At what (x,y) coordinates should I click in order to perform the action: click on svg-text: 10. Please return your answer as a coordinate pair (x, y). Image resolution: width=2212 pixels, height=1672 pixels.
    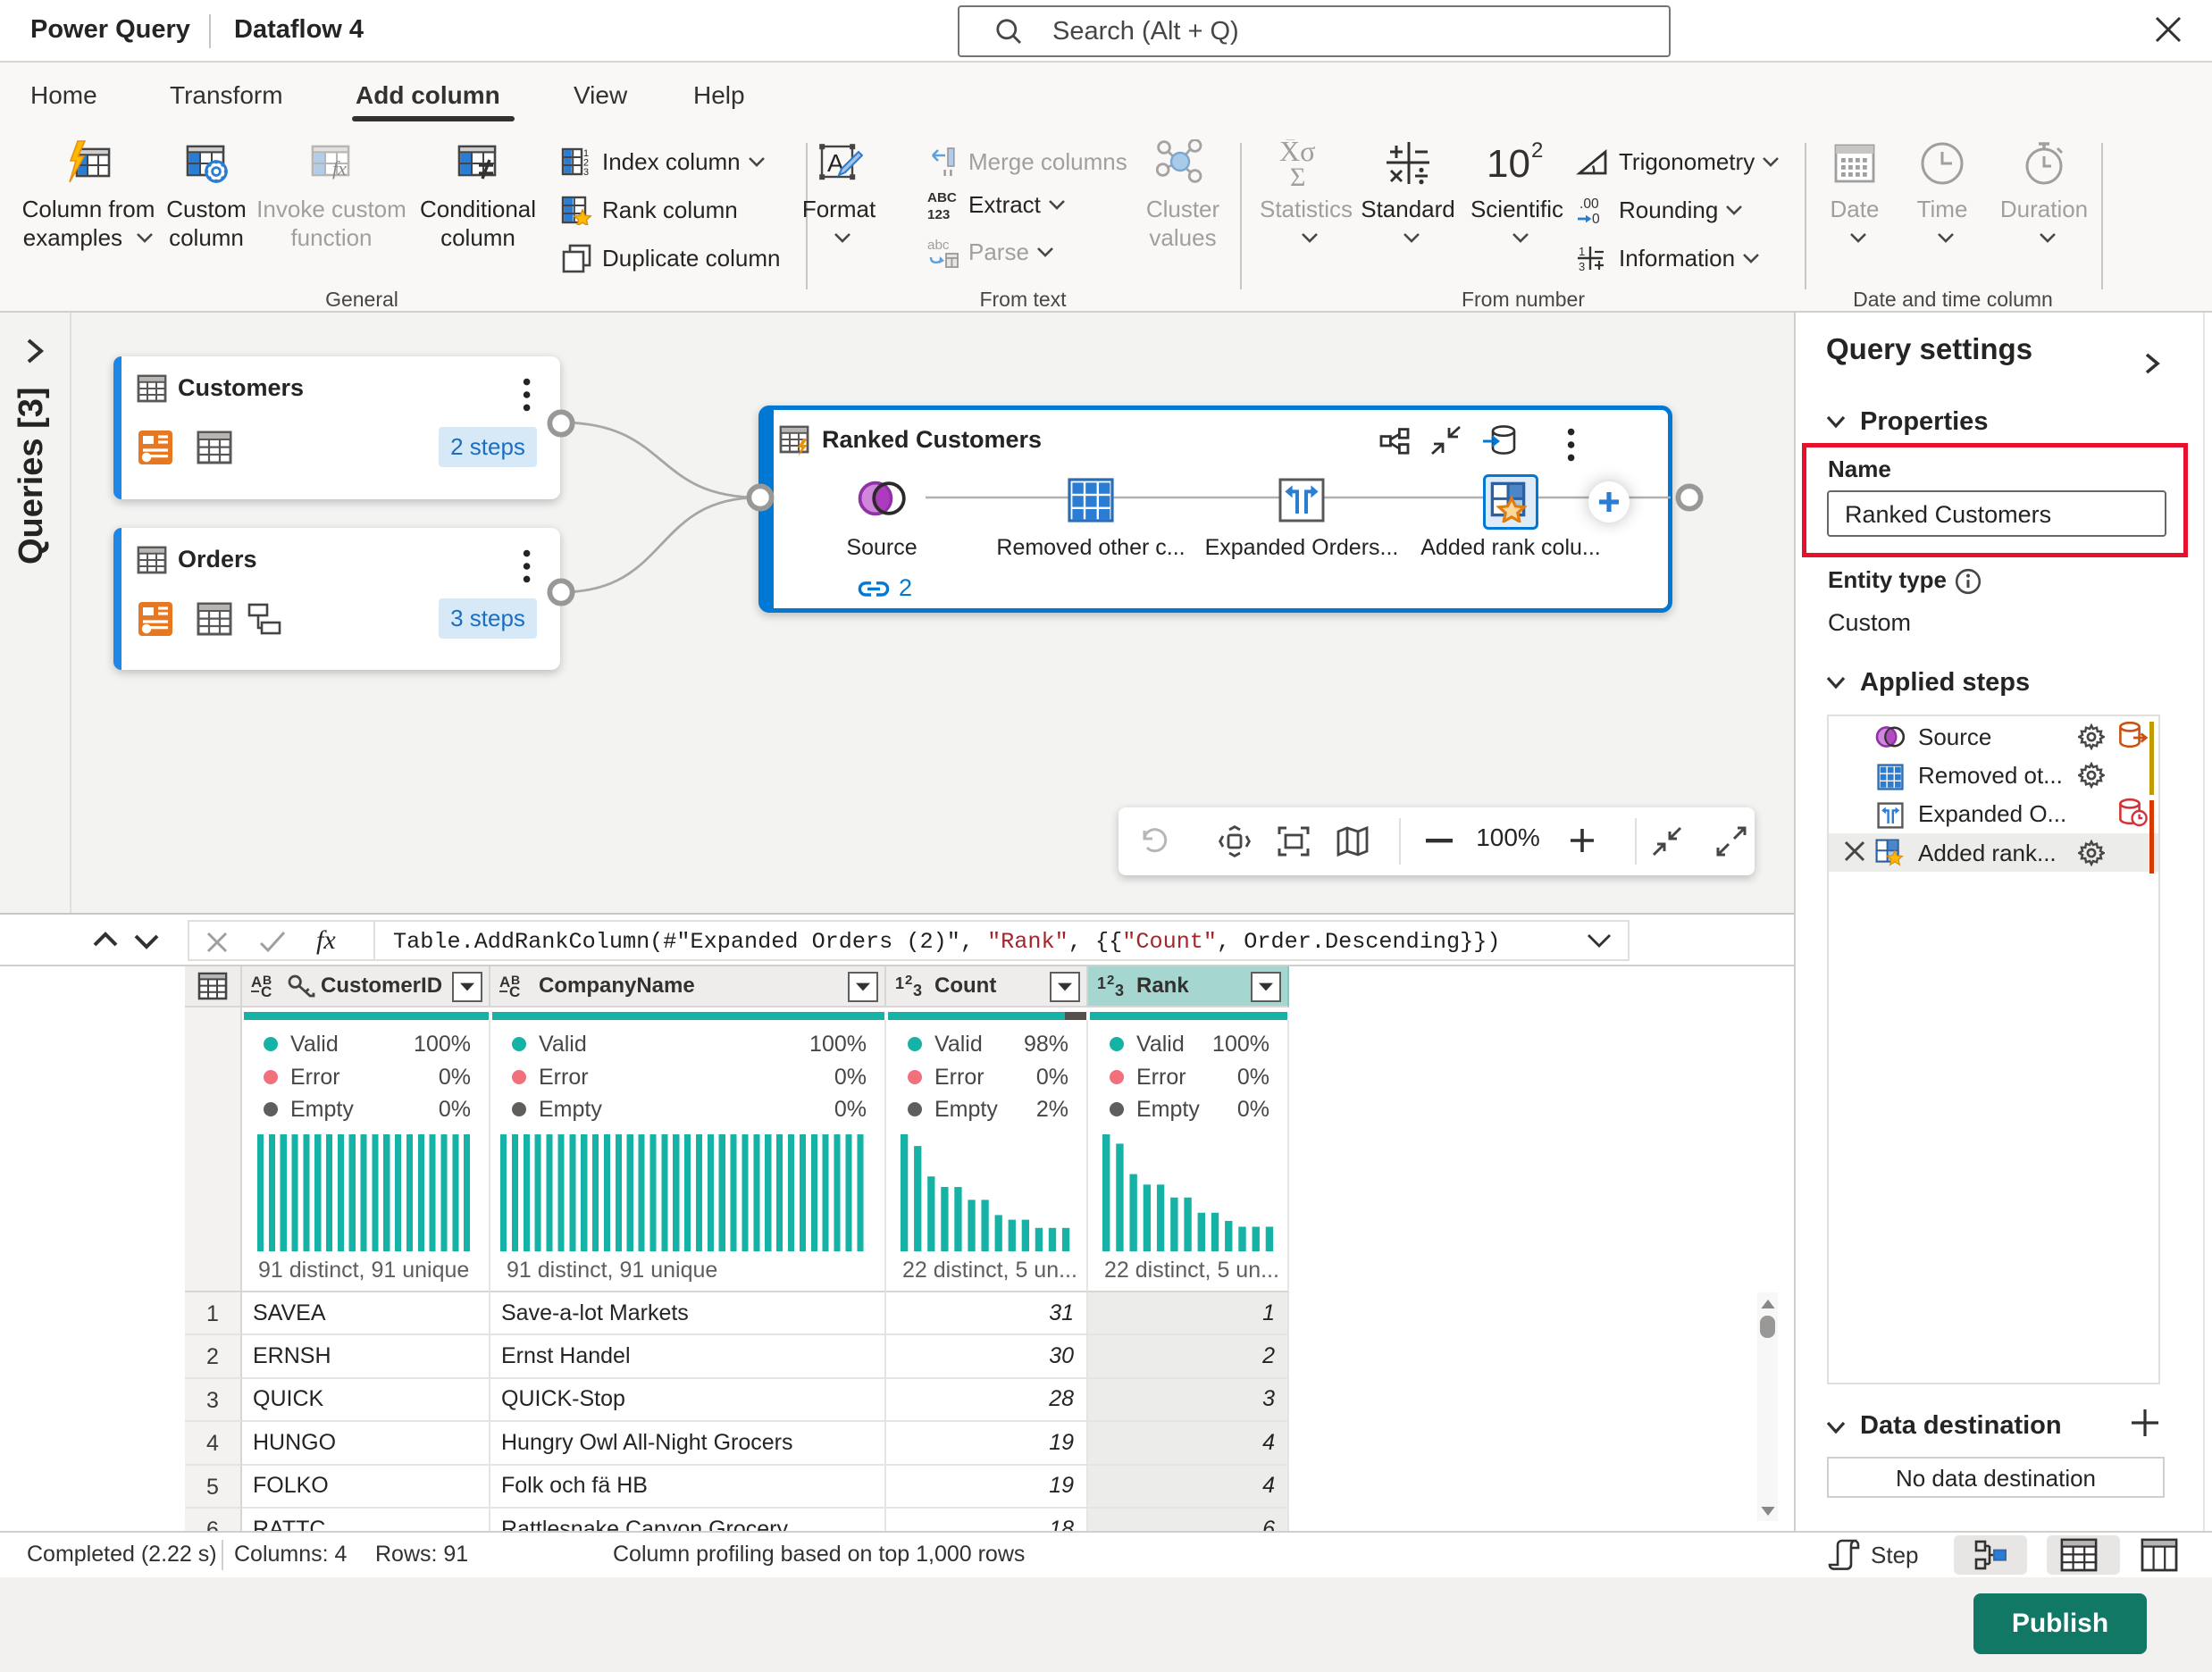
    Looking at the image, I should click on (1509, 164).